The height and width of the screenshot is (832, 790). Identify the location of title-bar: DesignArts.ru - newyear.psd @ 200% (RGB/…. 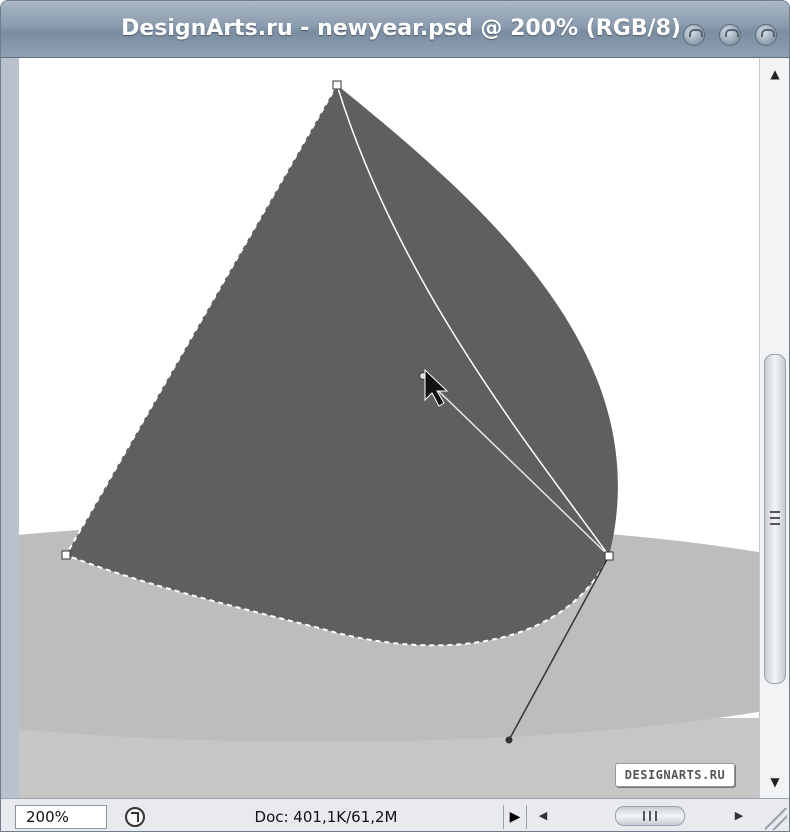
(395, 29).